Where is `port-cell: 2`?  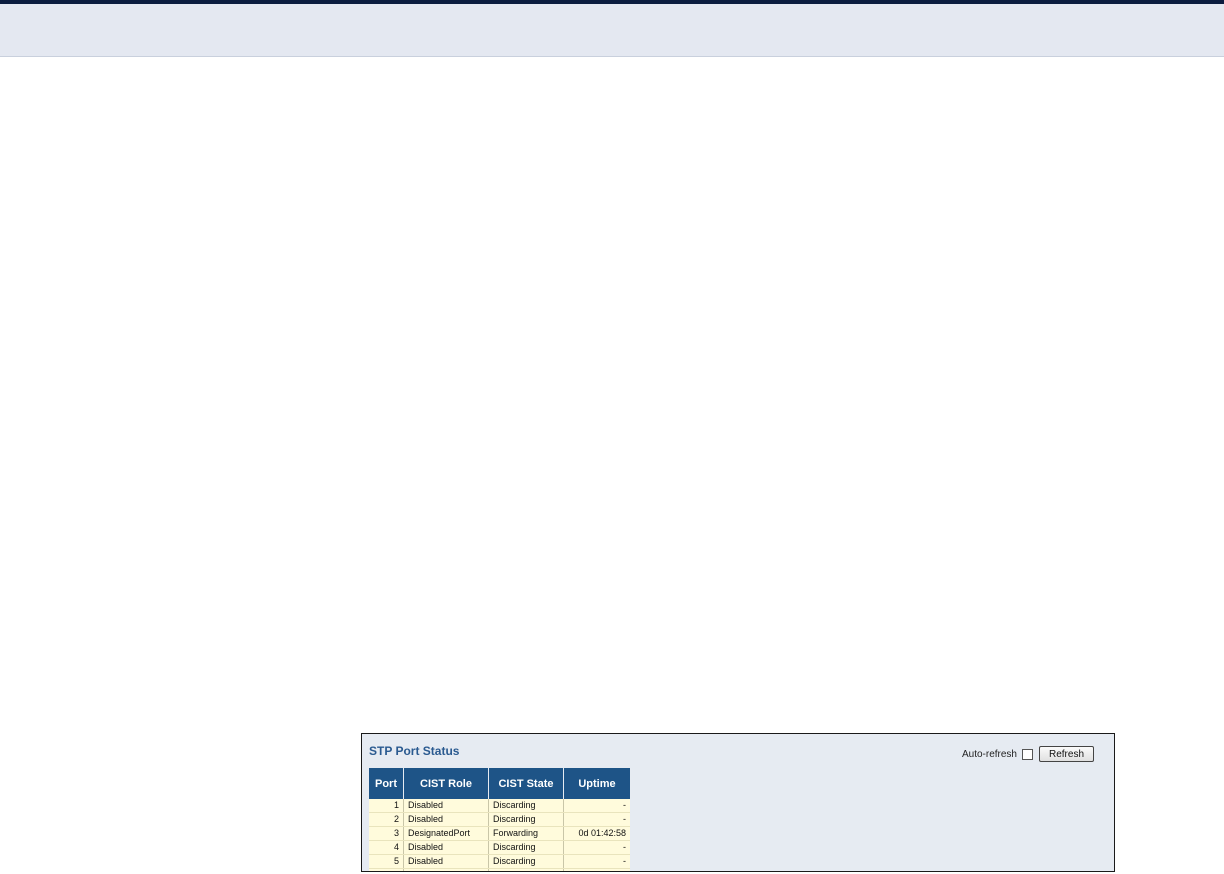
port-cell: 2 is located at coordinates (386, 819).